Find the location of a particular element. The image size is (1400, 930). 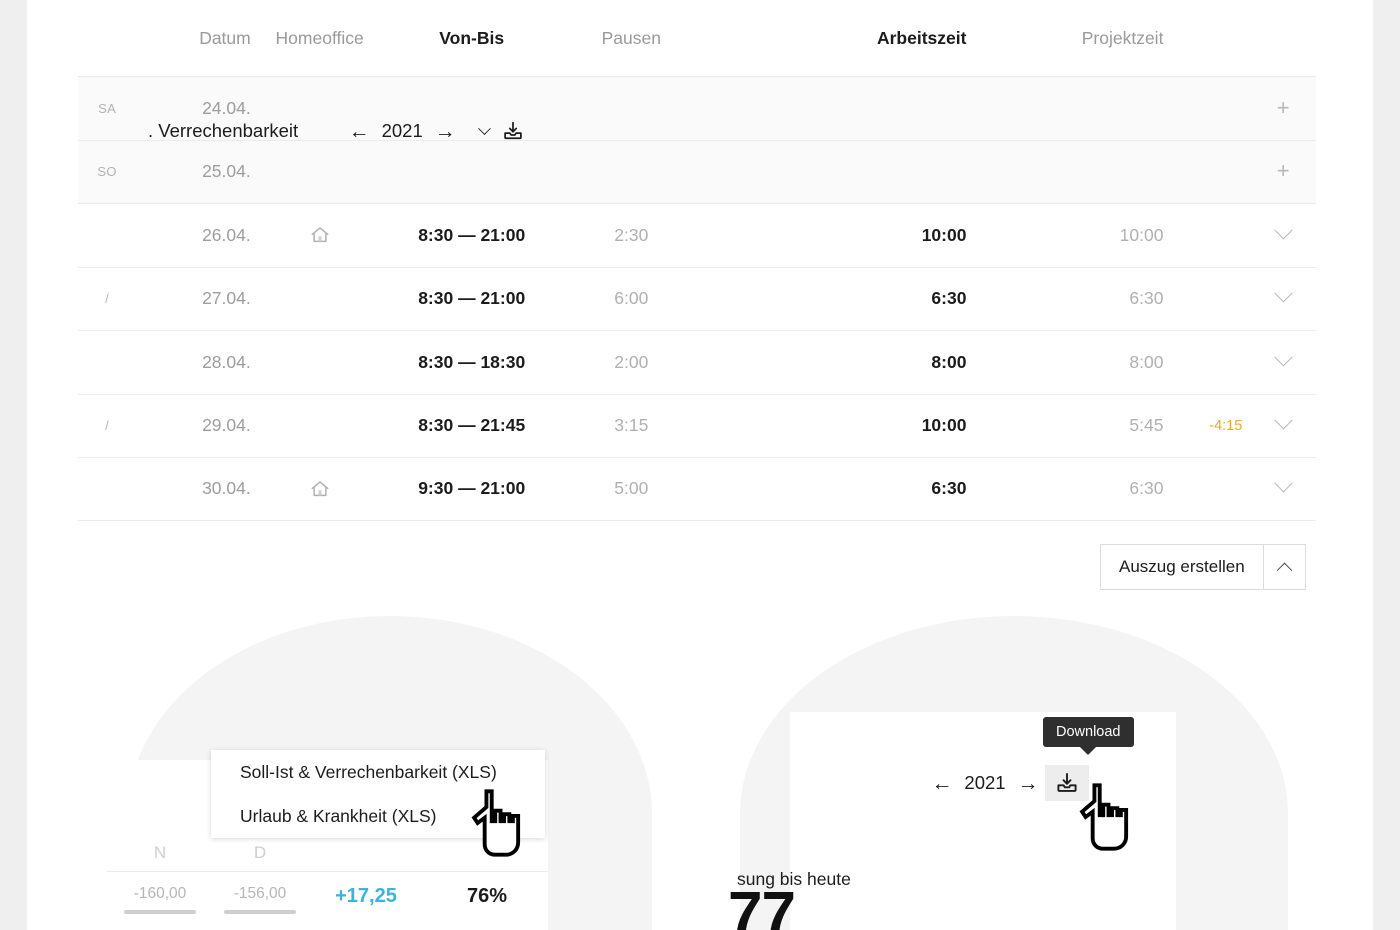

widget-right-year-nav: ← 2021 → is located at coordinates (1007, 783).